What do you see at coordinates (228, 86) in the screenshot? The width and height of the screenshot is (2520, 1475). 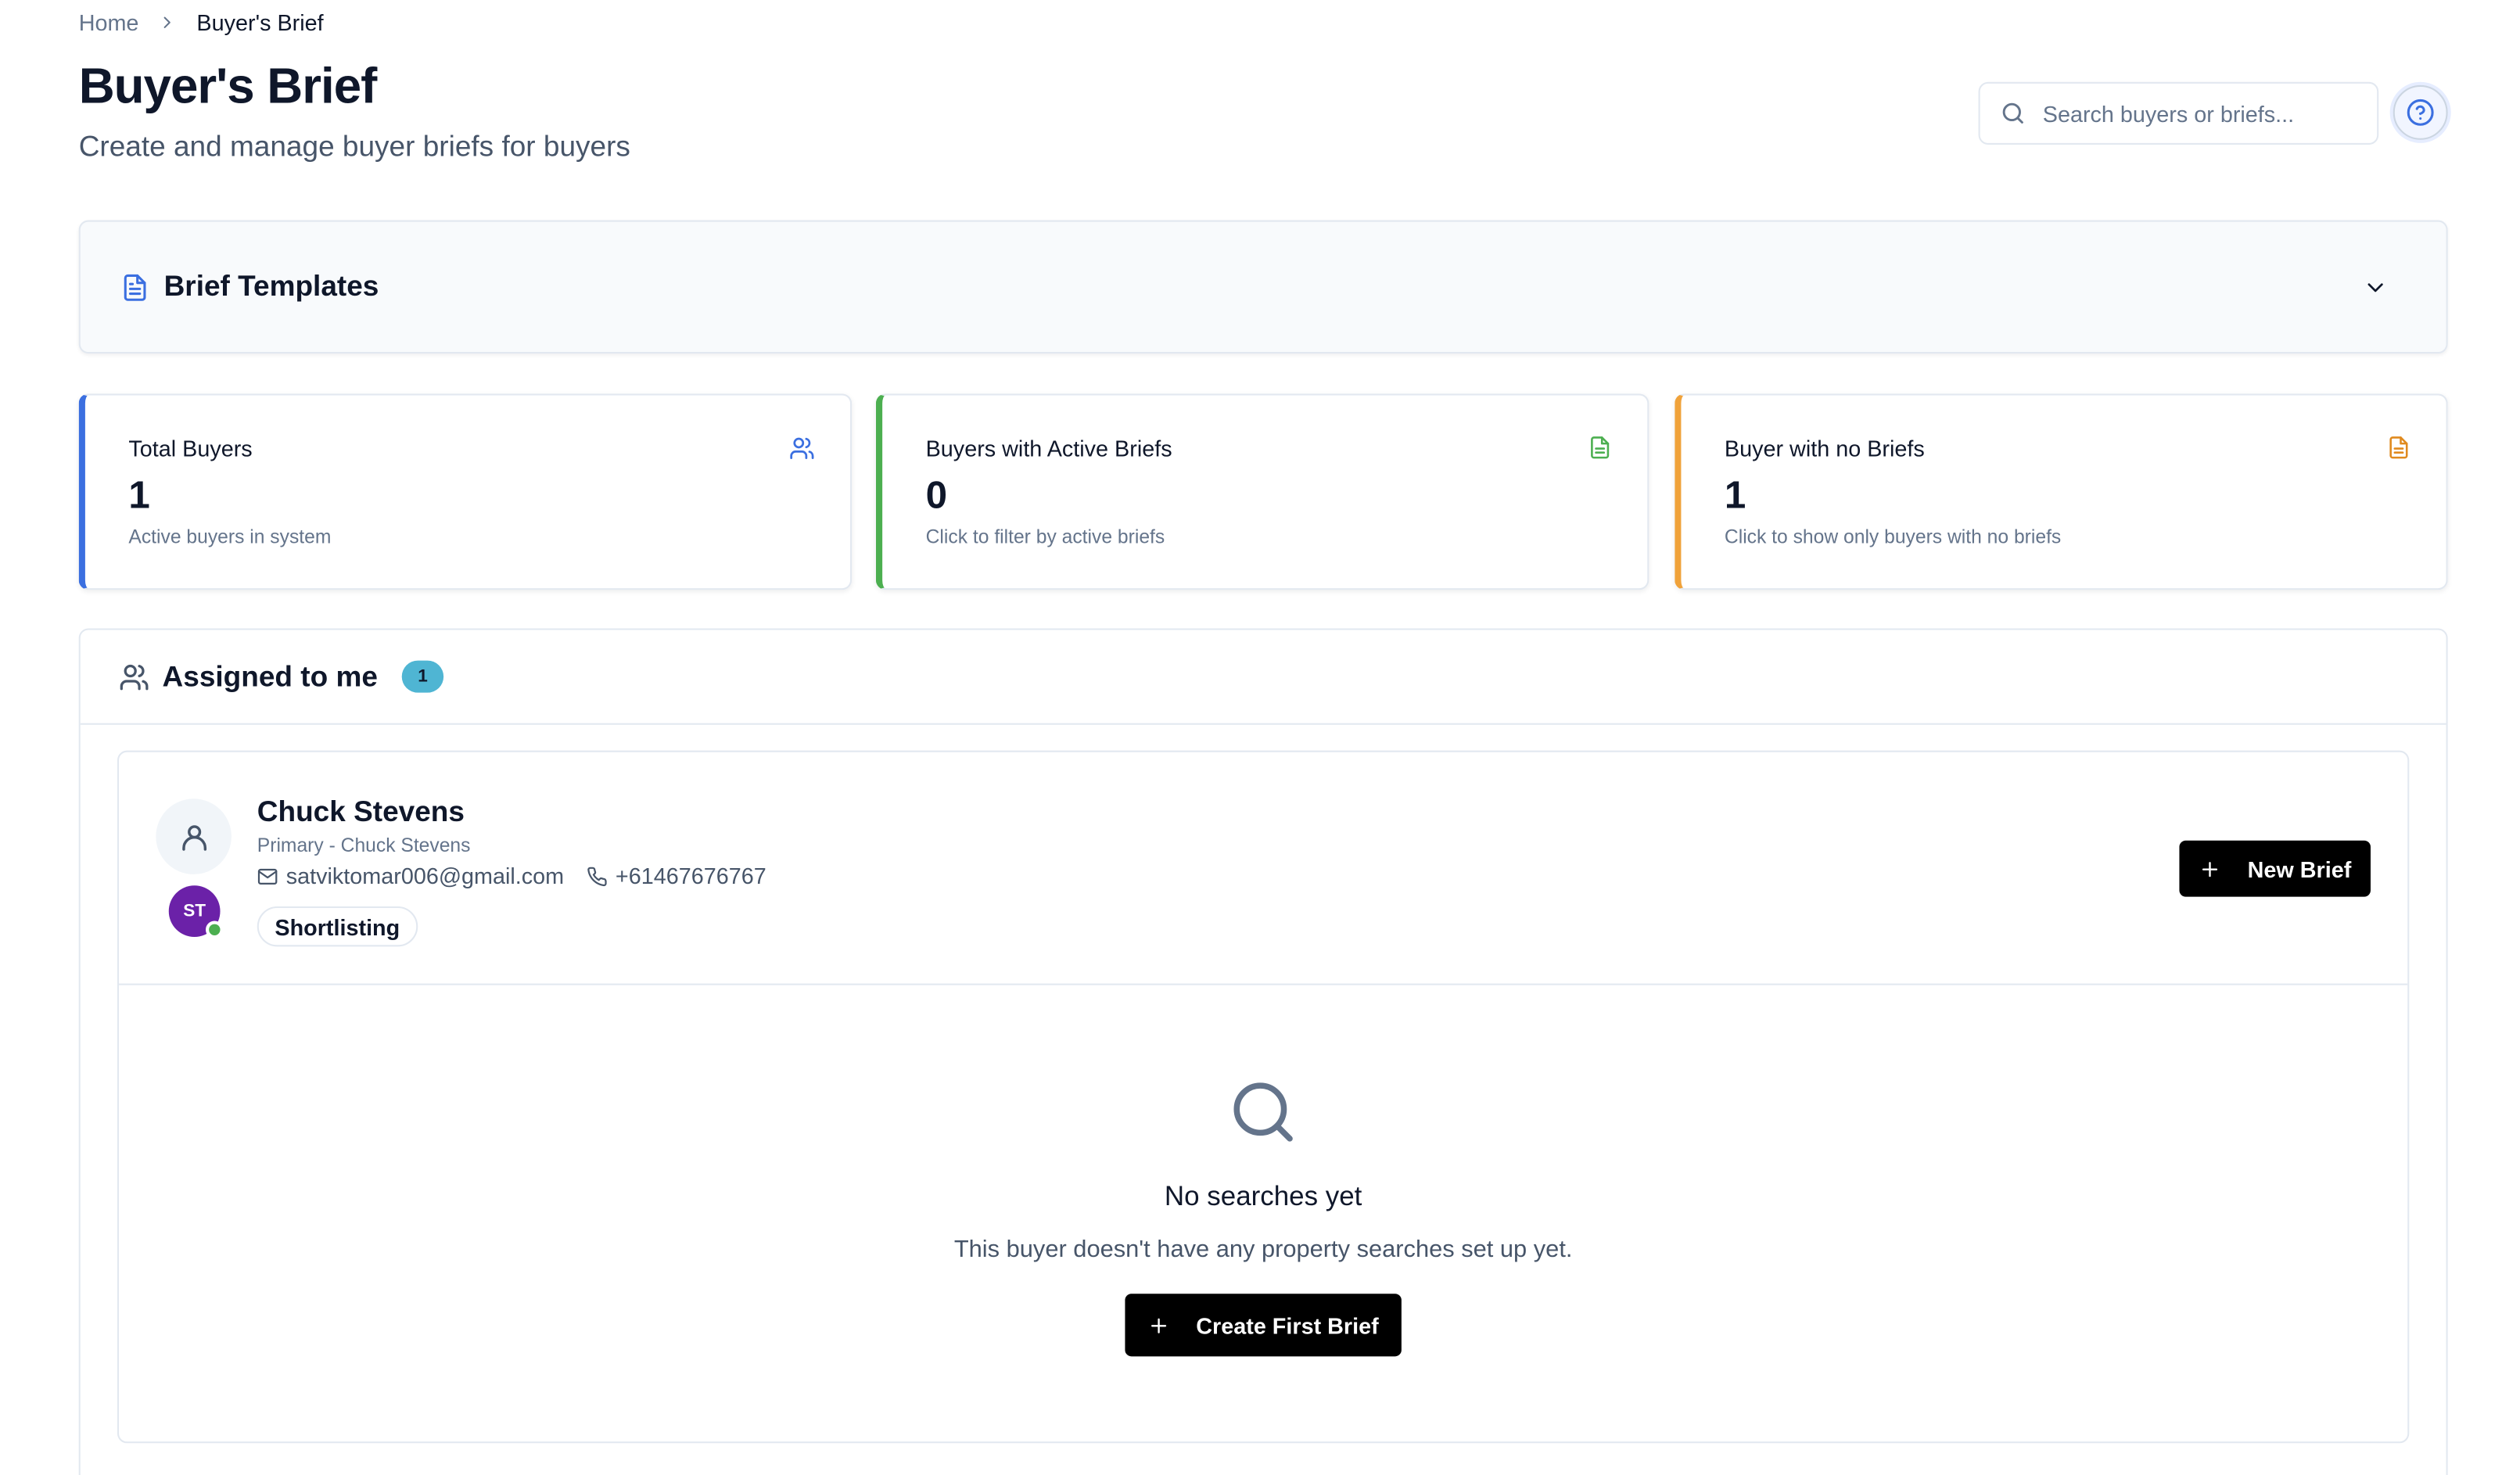 I see `page-title: Buyer's Brief` at bounding box center [228, 86].